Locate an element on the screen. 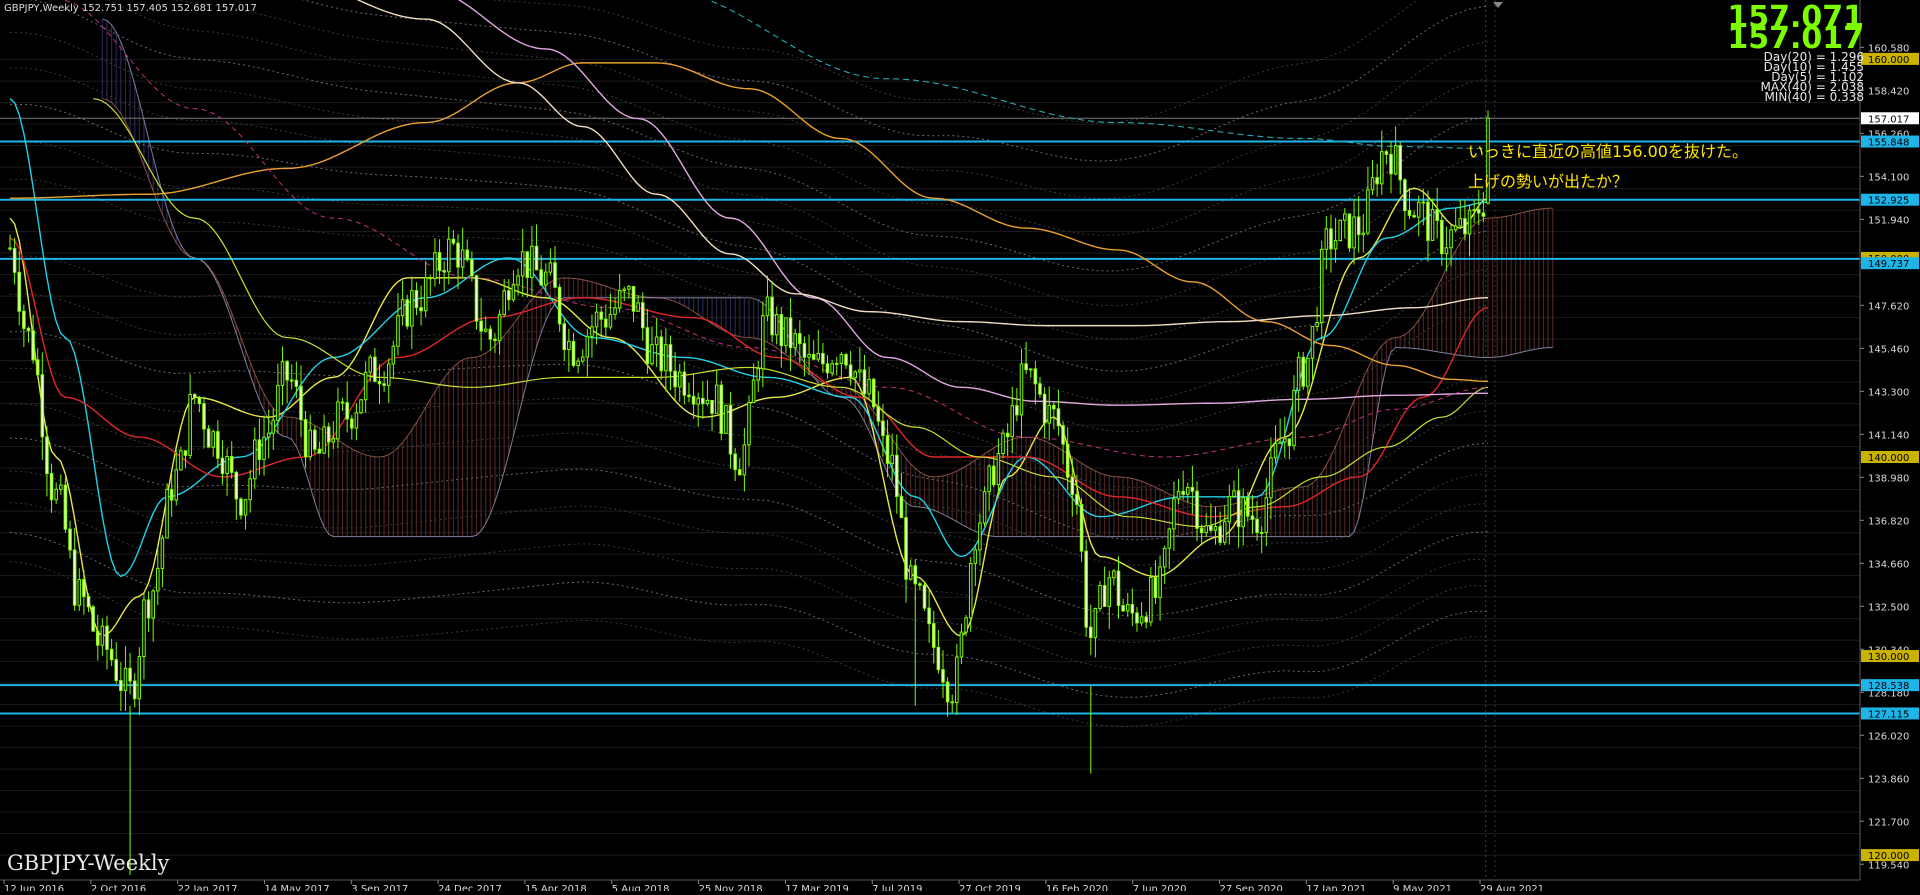 Image resolution: width=1920 pixels, height=895 pixels. price-label-text: 157.017 is located at coordinates (1888, 119).